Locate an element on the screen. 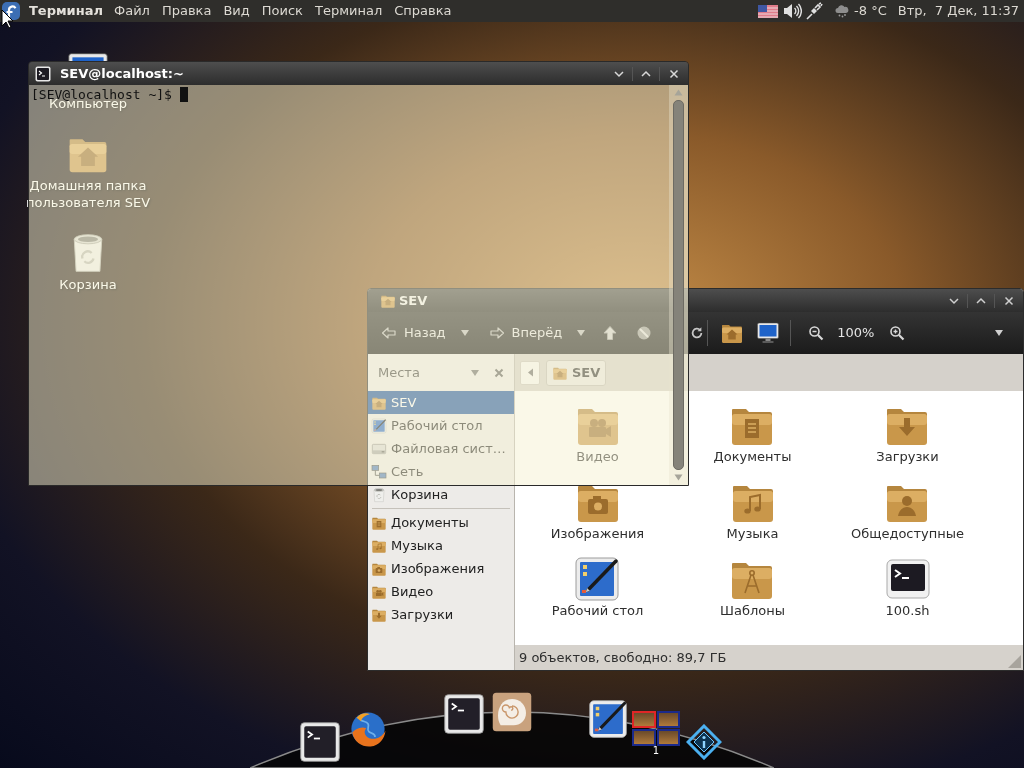  sidebar-item: Загрузки is located at coordinates (441, 614).